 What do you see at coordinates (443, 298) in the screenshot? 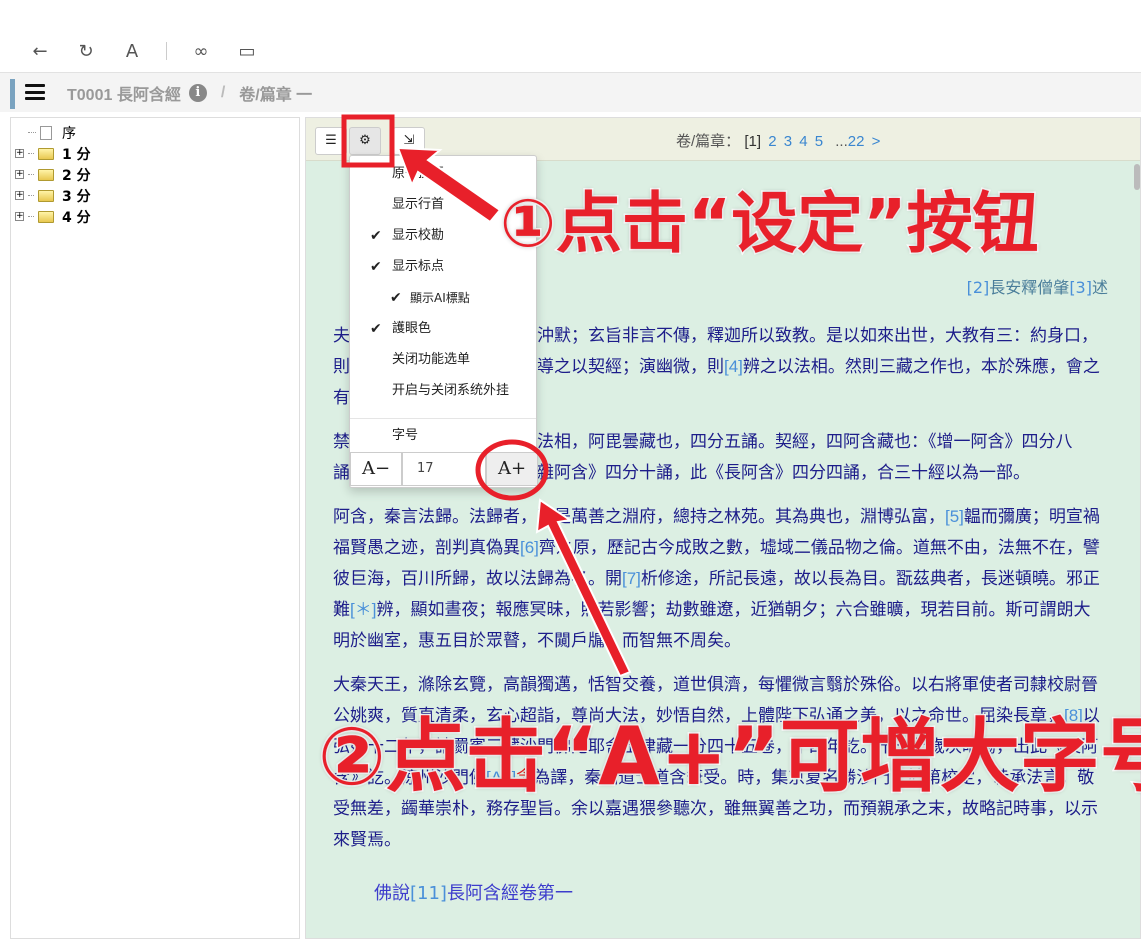
I see `menu-item-ai-punctuation: ✔ 顯示AI標點` at bounding box center [443, 298].